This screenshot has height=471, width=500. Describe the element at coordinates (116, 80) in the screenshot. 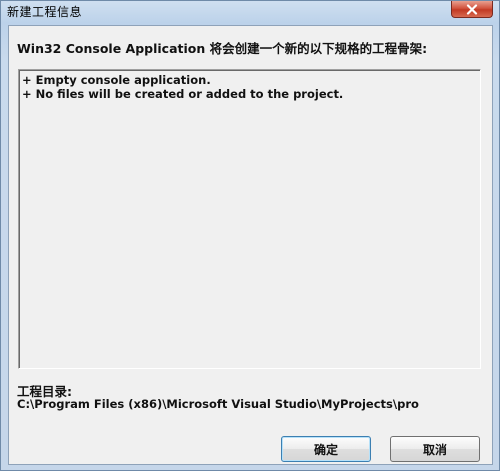

I see `info-line-empty-app: + Empty console application.` at that location.